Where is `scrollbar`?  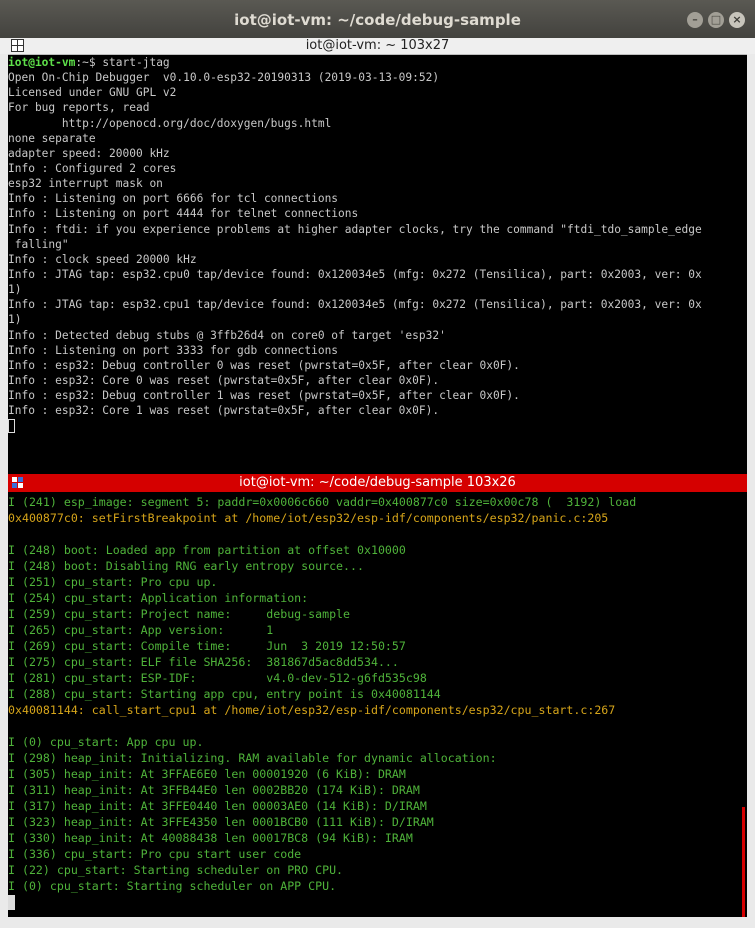
scrollbar is located at coordinates (743, 862).